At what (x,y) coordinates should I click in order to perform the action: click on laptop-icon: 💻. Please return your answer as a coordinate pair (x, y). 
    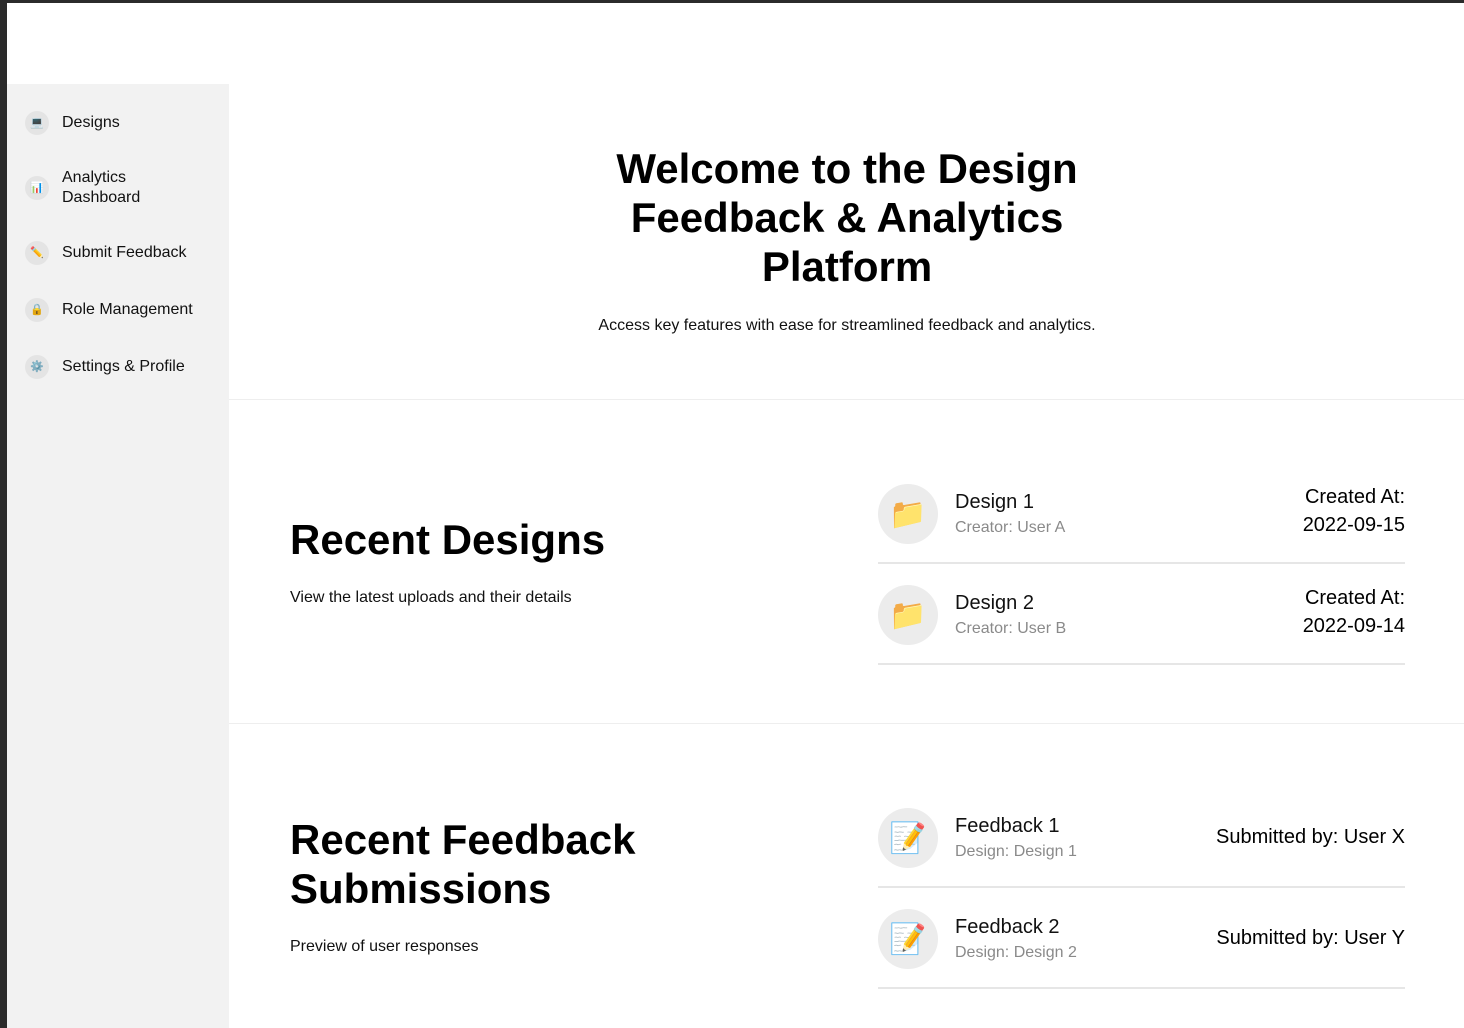
    Looking at the image, I should click on (37, 123).